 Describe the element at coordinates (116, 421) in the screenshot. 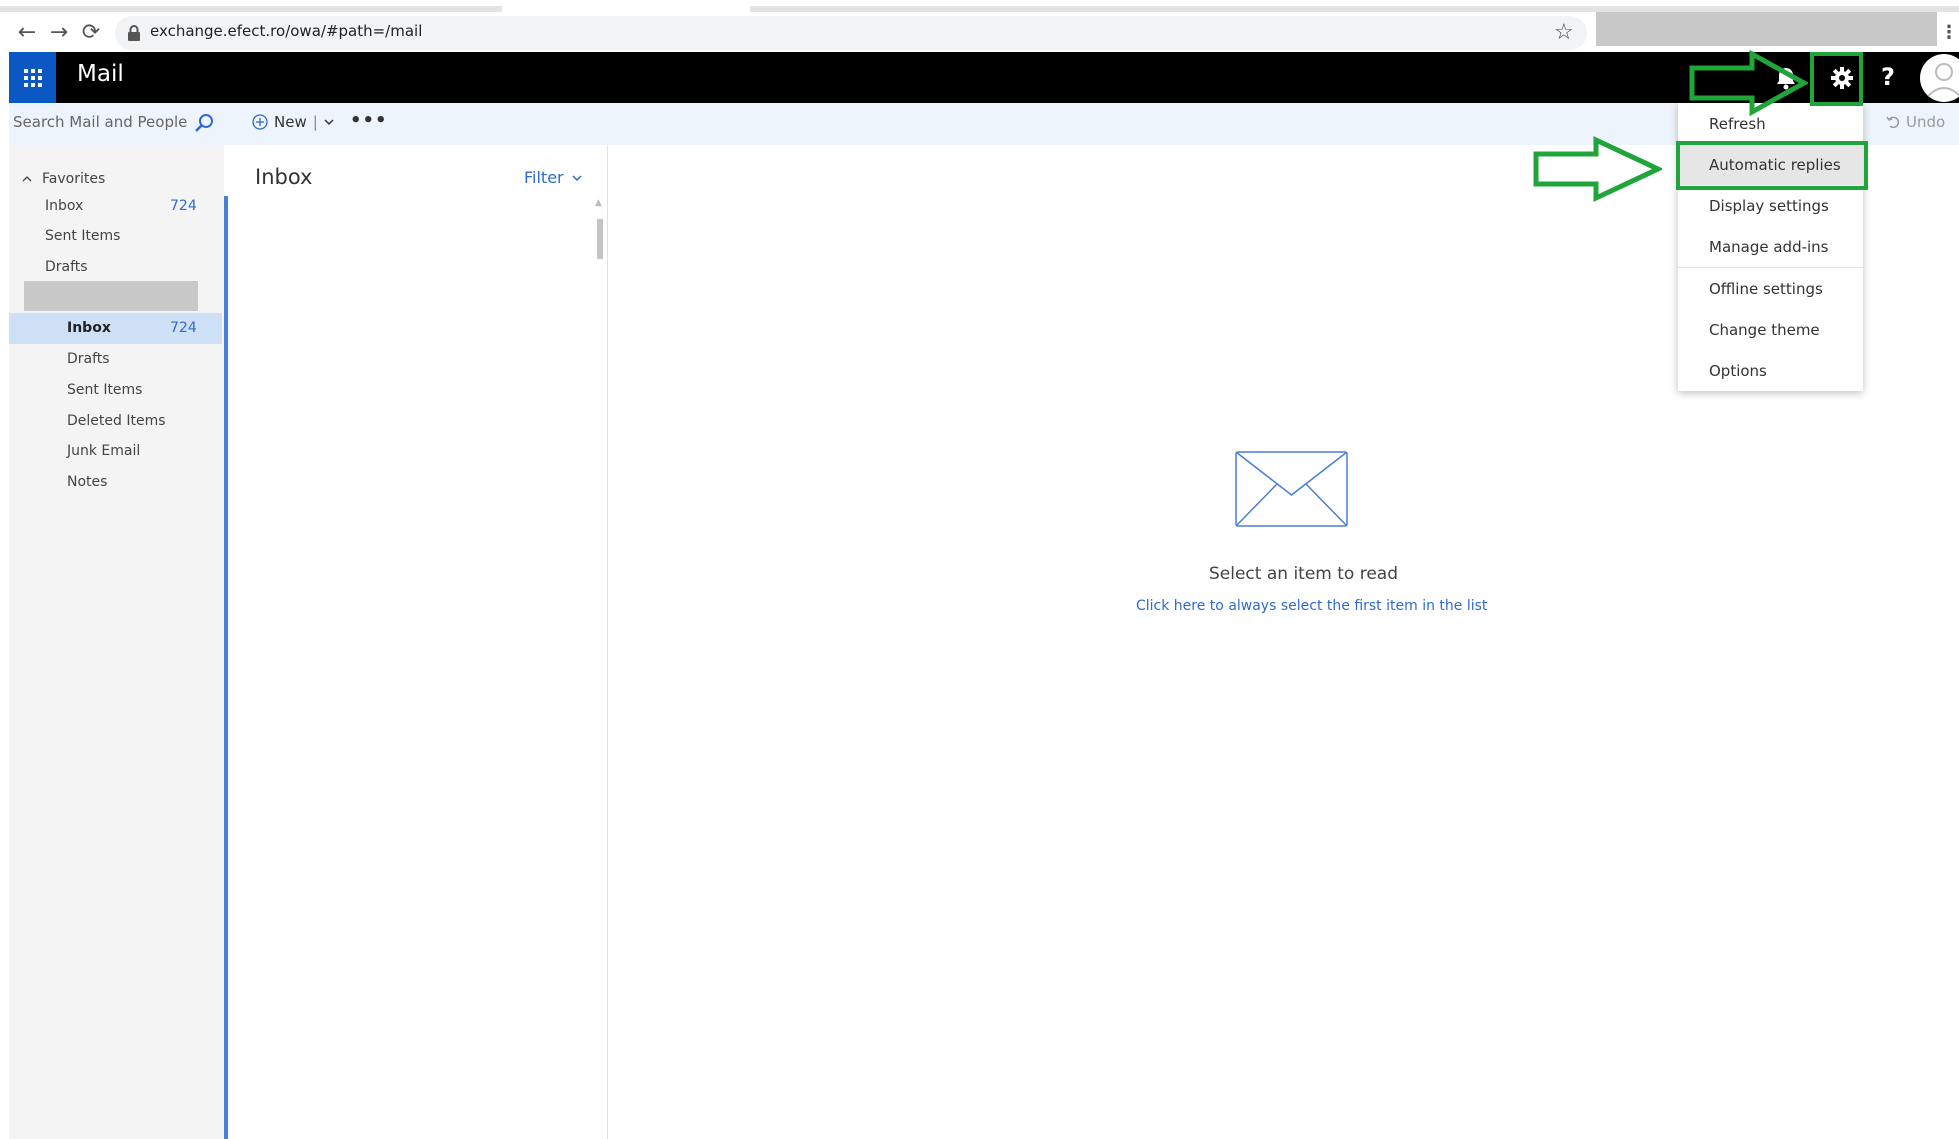

I see `folder-item-deleted: Deleted Items` at that location.